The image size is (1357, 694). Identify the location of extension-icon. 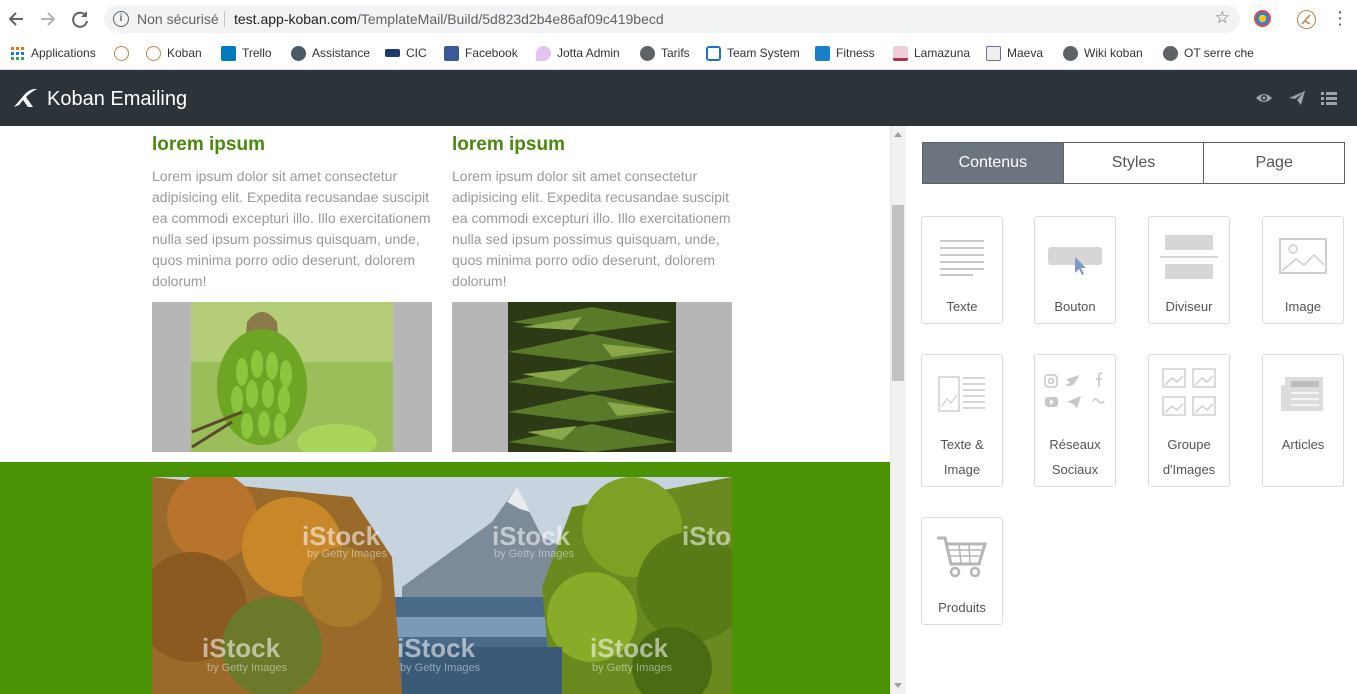
(1262, 18).